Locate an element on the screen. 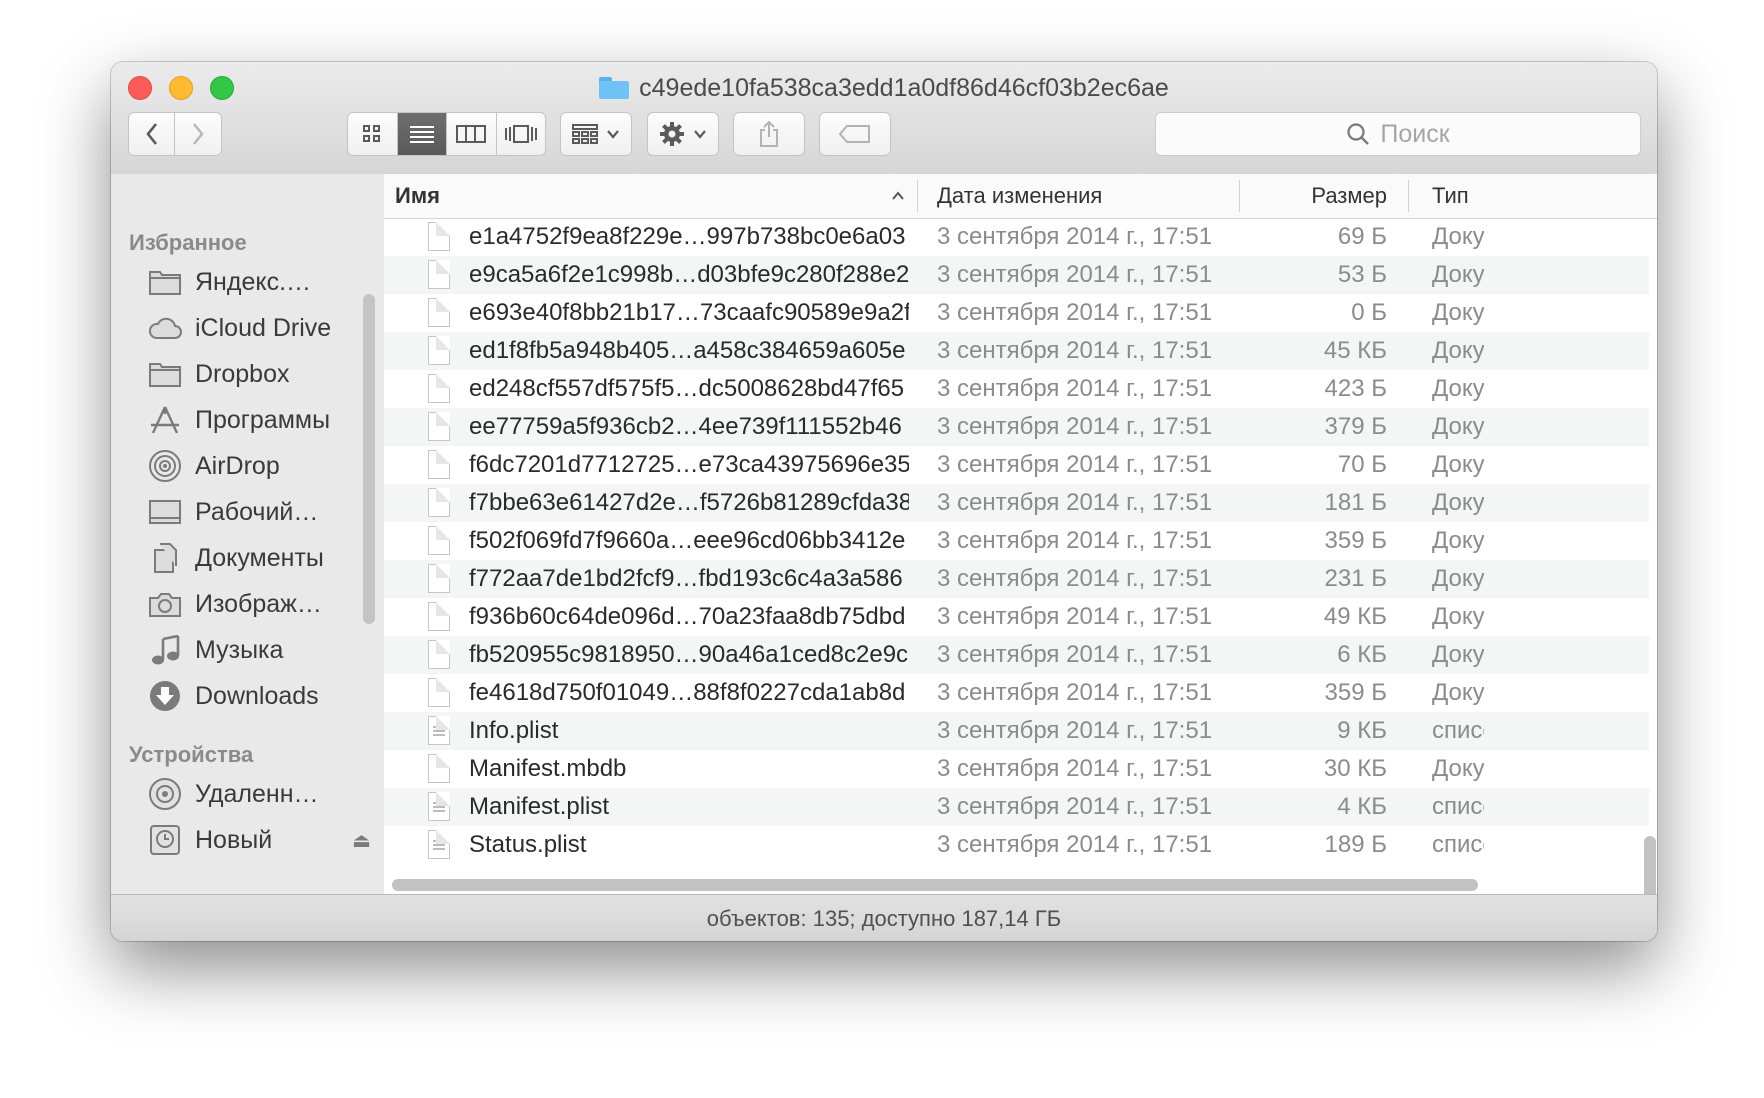 The width and height of the screenshot is (1764, 1098). file-name: ed248cf557df575f5…dc5008628bd47f65 is located at coordinates (687, 388).